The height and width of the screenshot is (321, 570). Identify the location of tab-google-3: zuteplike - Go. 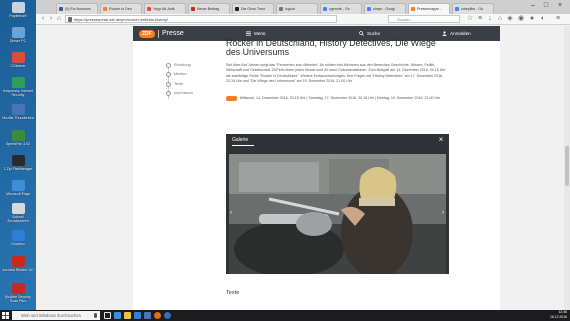
(473, 8).